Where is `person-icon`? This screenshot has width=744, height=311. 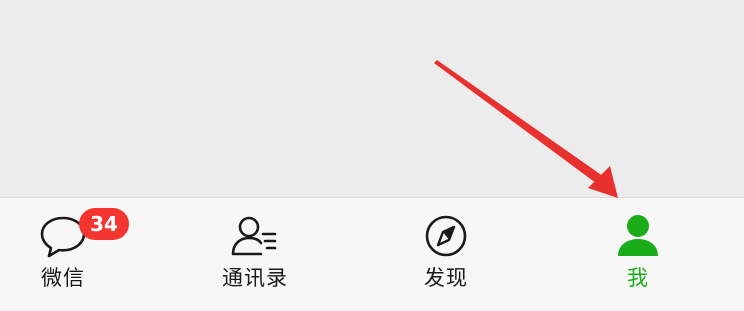
person-icon is located at coordinates (638, 236).